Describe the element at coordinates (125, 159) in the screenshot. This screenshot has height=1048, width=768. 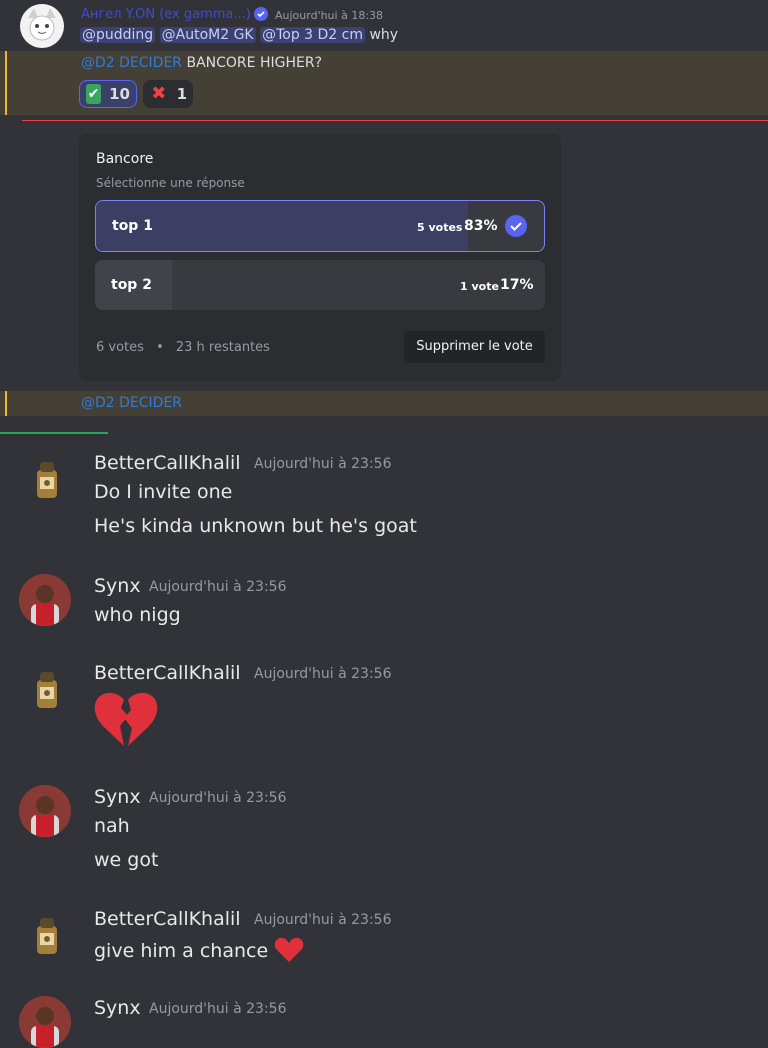
I see `poll-question: Bancore` at that location.